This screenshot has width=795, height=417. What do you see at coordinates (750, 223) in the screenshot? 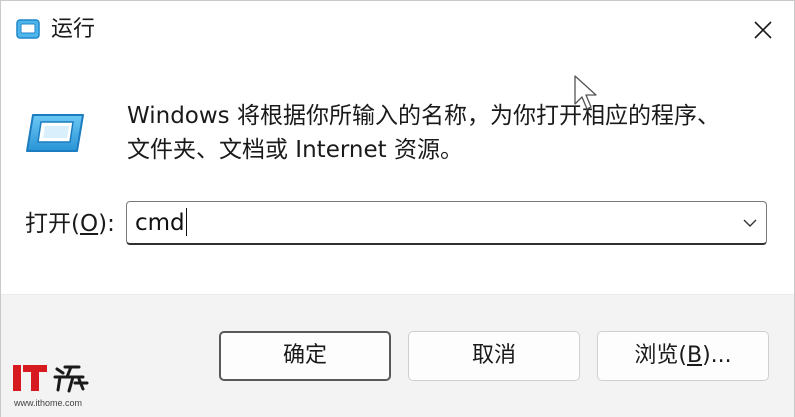
I see `chevron-down-icon` at bounding box center [750, 223].